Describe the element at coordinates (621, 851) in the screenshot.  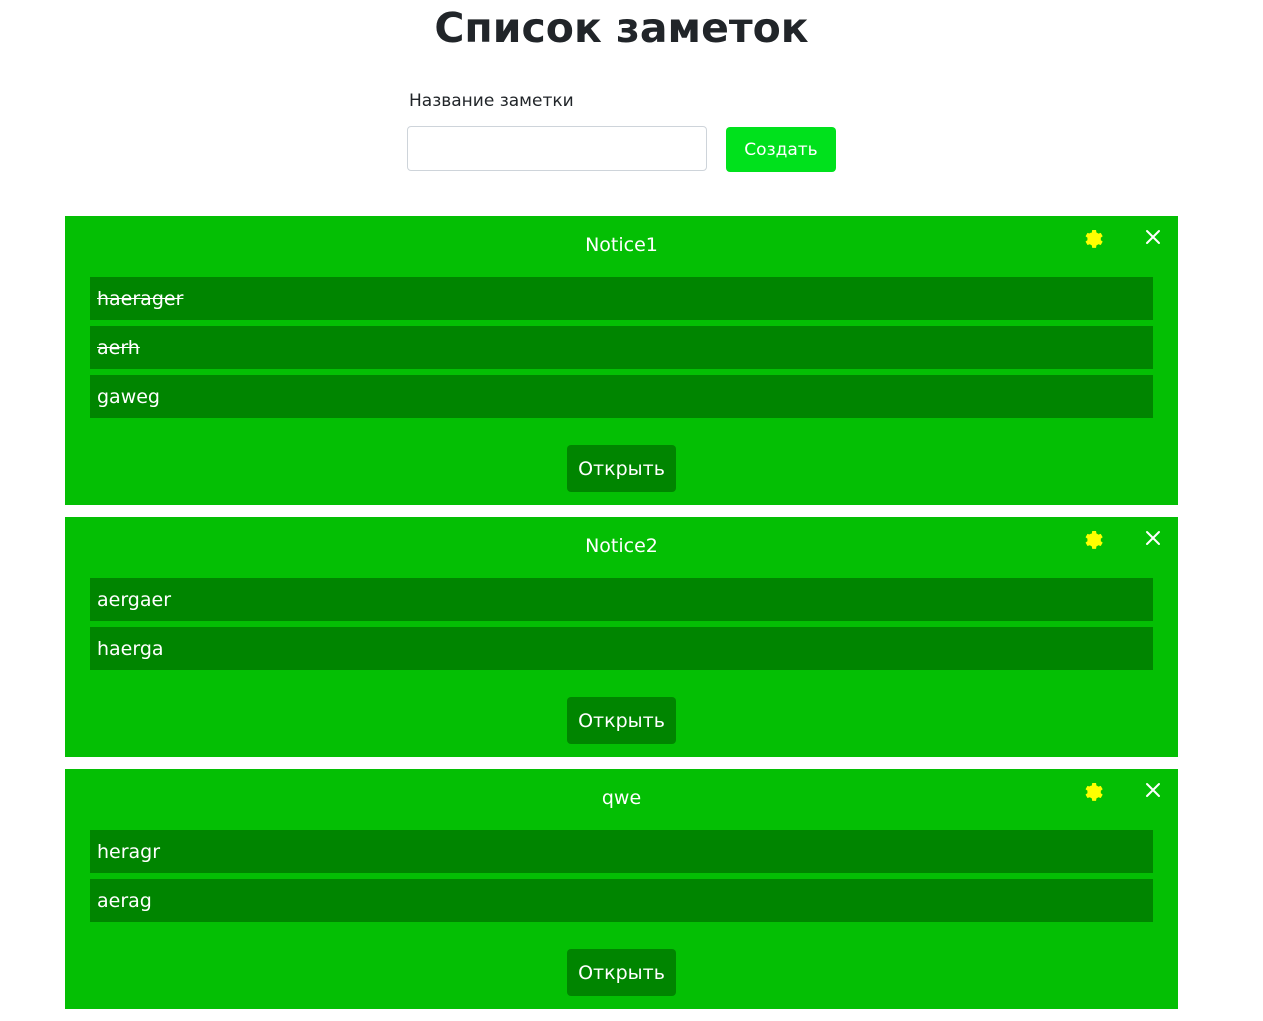
I see `note-item: heragr` at that location.